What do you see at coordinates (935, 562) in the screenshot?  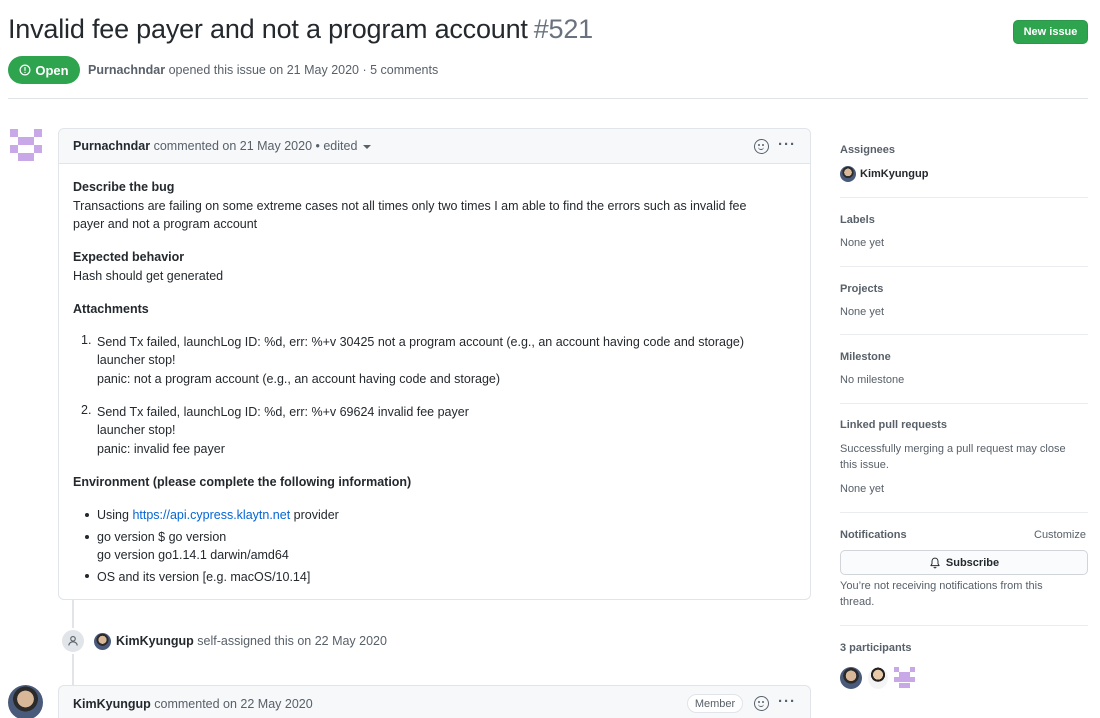 I see `bell-icon` at bounding box center [935, 562].